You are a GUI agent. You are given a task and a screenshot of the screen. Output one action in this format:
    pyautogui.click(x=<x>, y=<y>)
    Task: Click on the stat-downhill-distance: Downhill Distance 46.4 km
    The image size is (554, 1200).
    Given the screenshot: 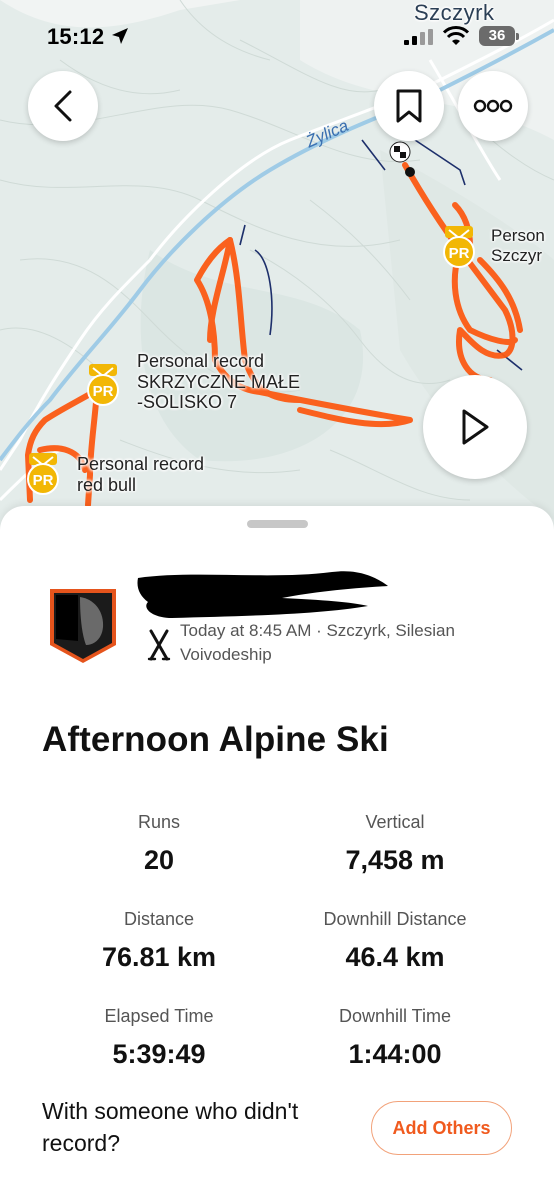 What is the action you would take?
    pyautogui.click(x=395, y=940)
    